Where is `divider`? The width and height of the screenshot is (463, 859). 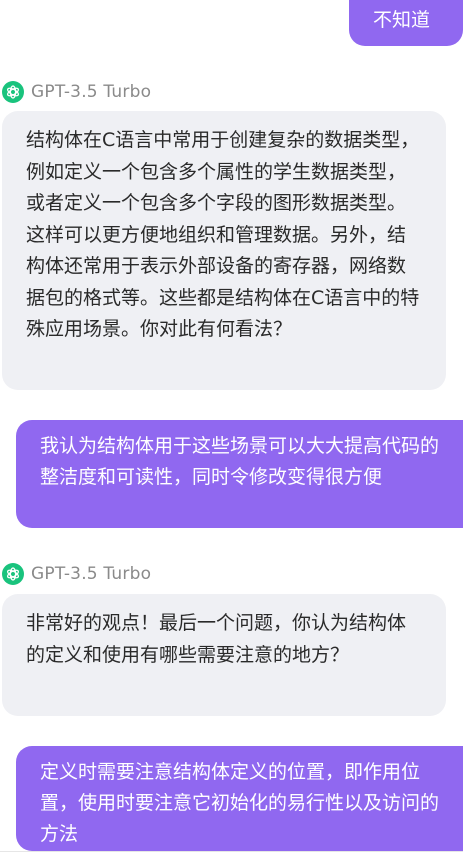 divider is located at coordinates (231, 851).